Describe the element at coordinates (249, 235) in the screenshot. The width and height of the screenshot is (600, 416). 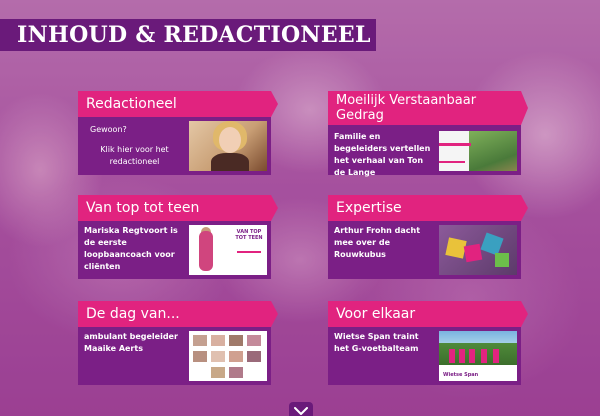
I see `thumbnail-title: VAN TOP TOT TEEN` at that location.